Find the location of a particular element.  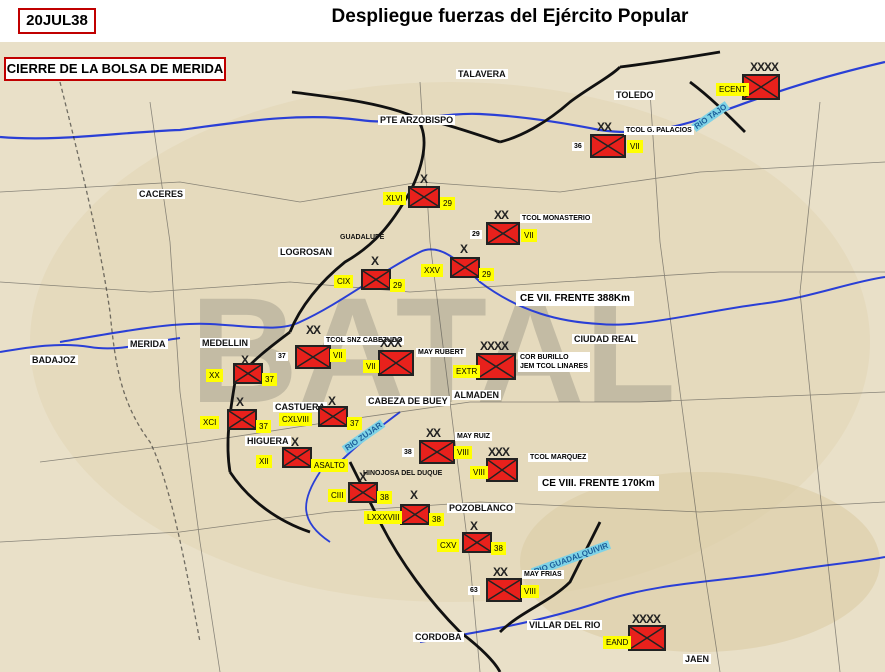

place-pozoblanco: POZOBLANCO is located at coordinates (481, 508).